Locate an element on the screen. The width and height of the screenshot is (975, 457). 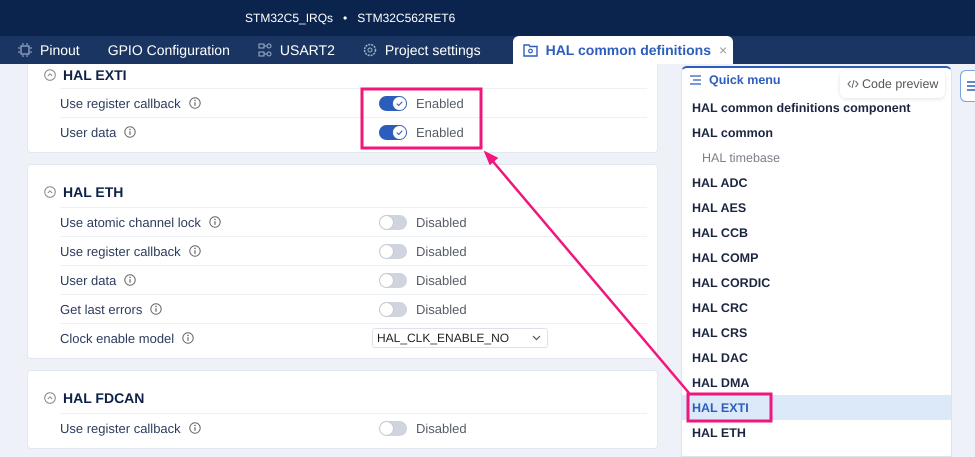
quick-menu-item: HAL timebase is located at coordinates (816, 157).